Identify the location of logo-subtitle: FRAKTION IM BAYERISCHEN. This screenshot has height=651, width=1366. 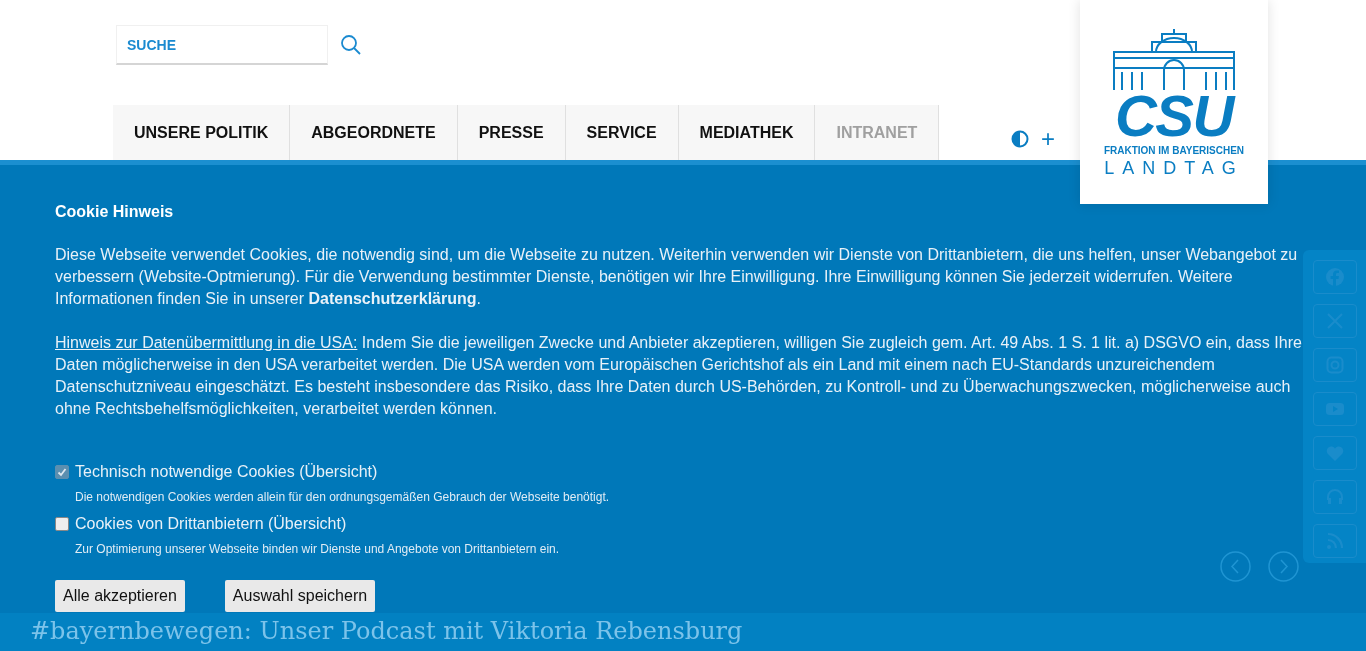
(1174, 151).